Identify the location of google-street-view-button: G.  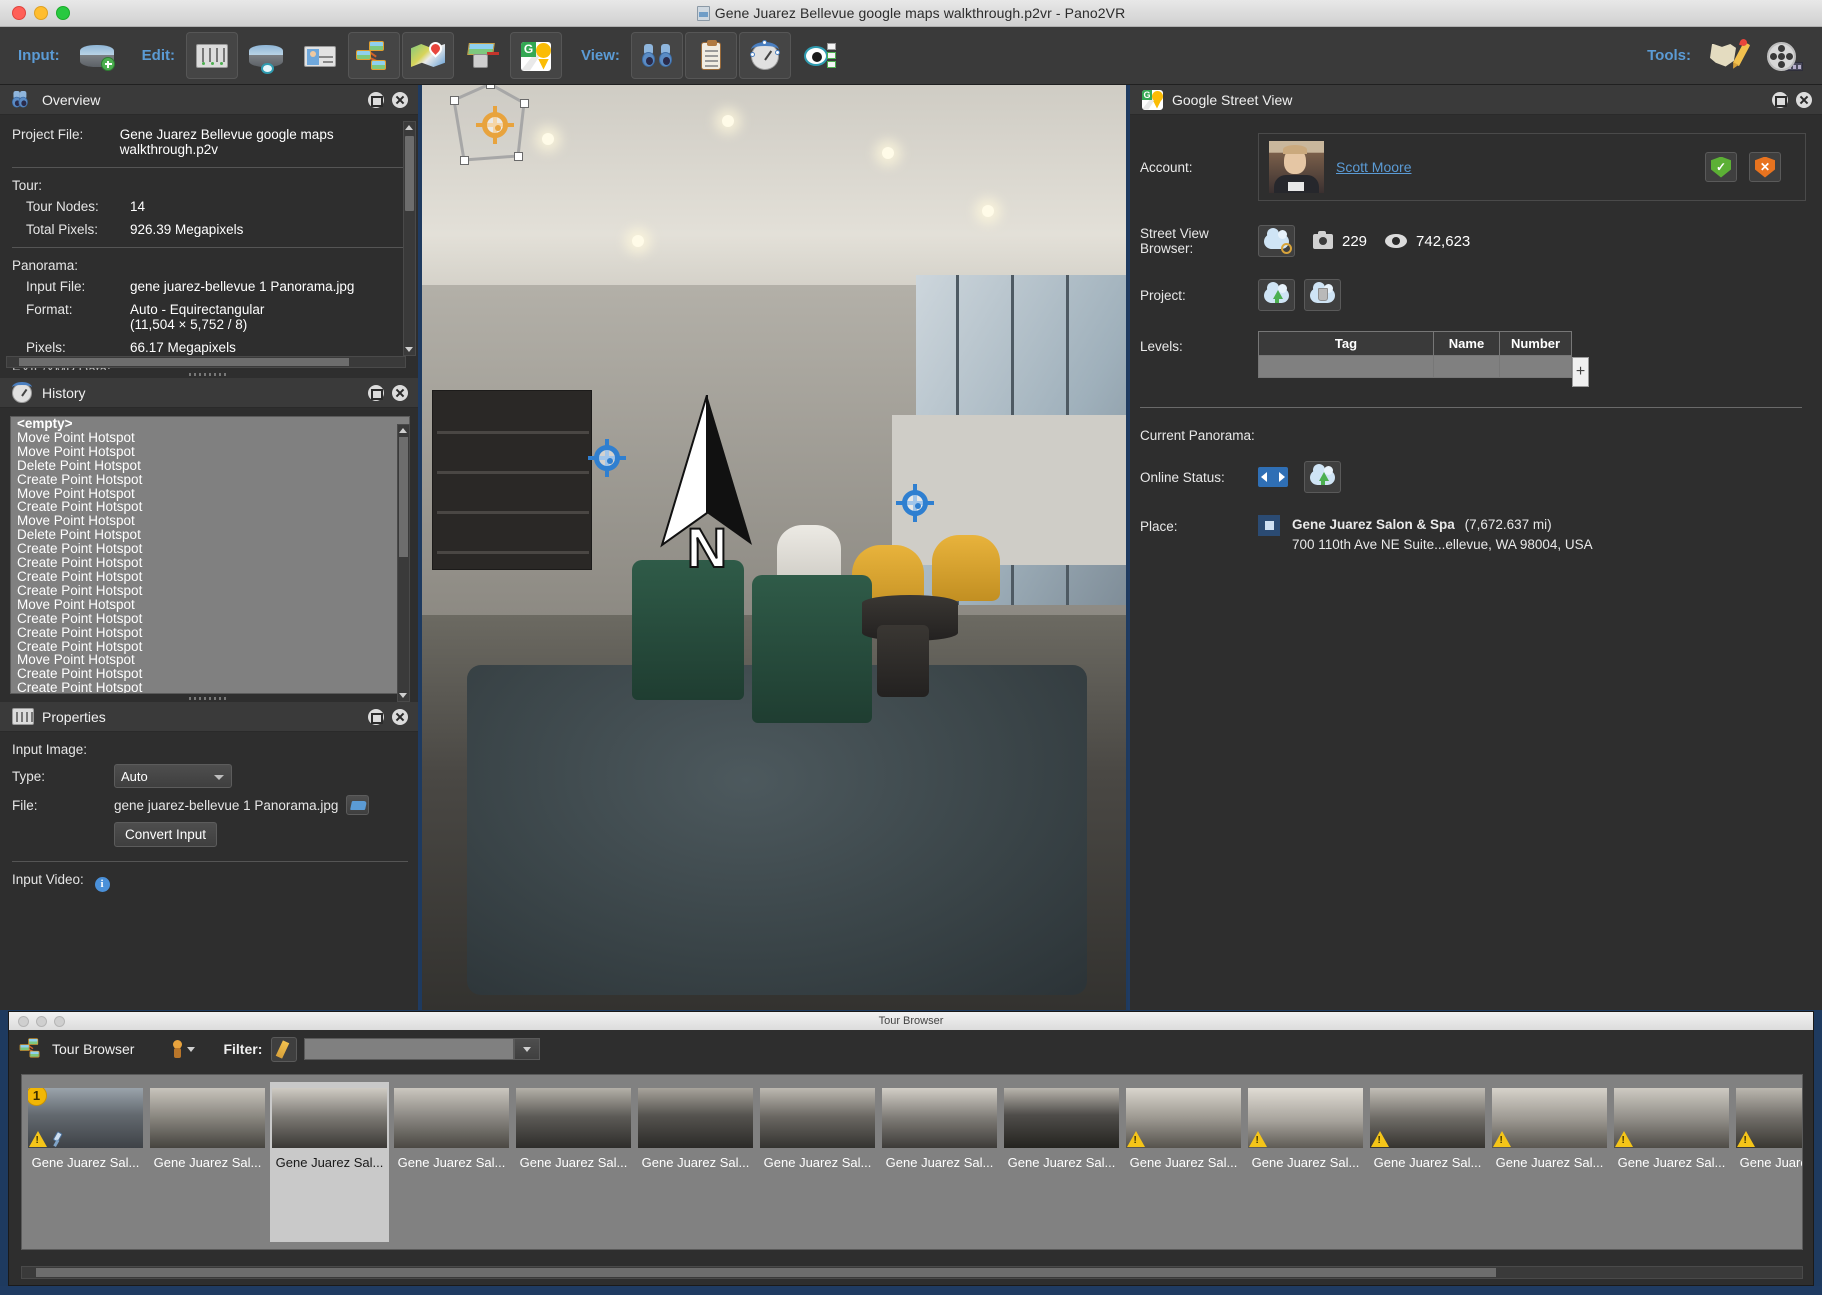
(535, 55).